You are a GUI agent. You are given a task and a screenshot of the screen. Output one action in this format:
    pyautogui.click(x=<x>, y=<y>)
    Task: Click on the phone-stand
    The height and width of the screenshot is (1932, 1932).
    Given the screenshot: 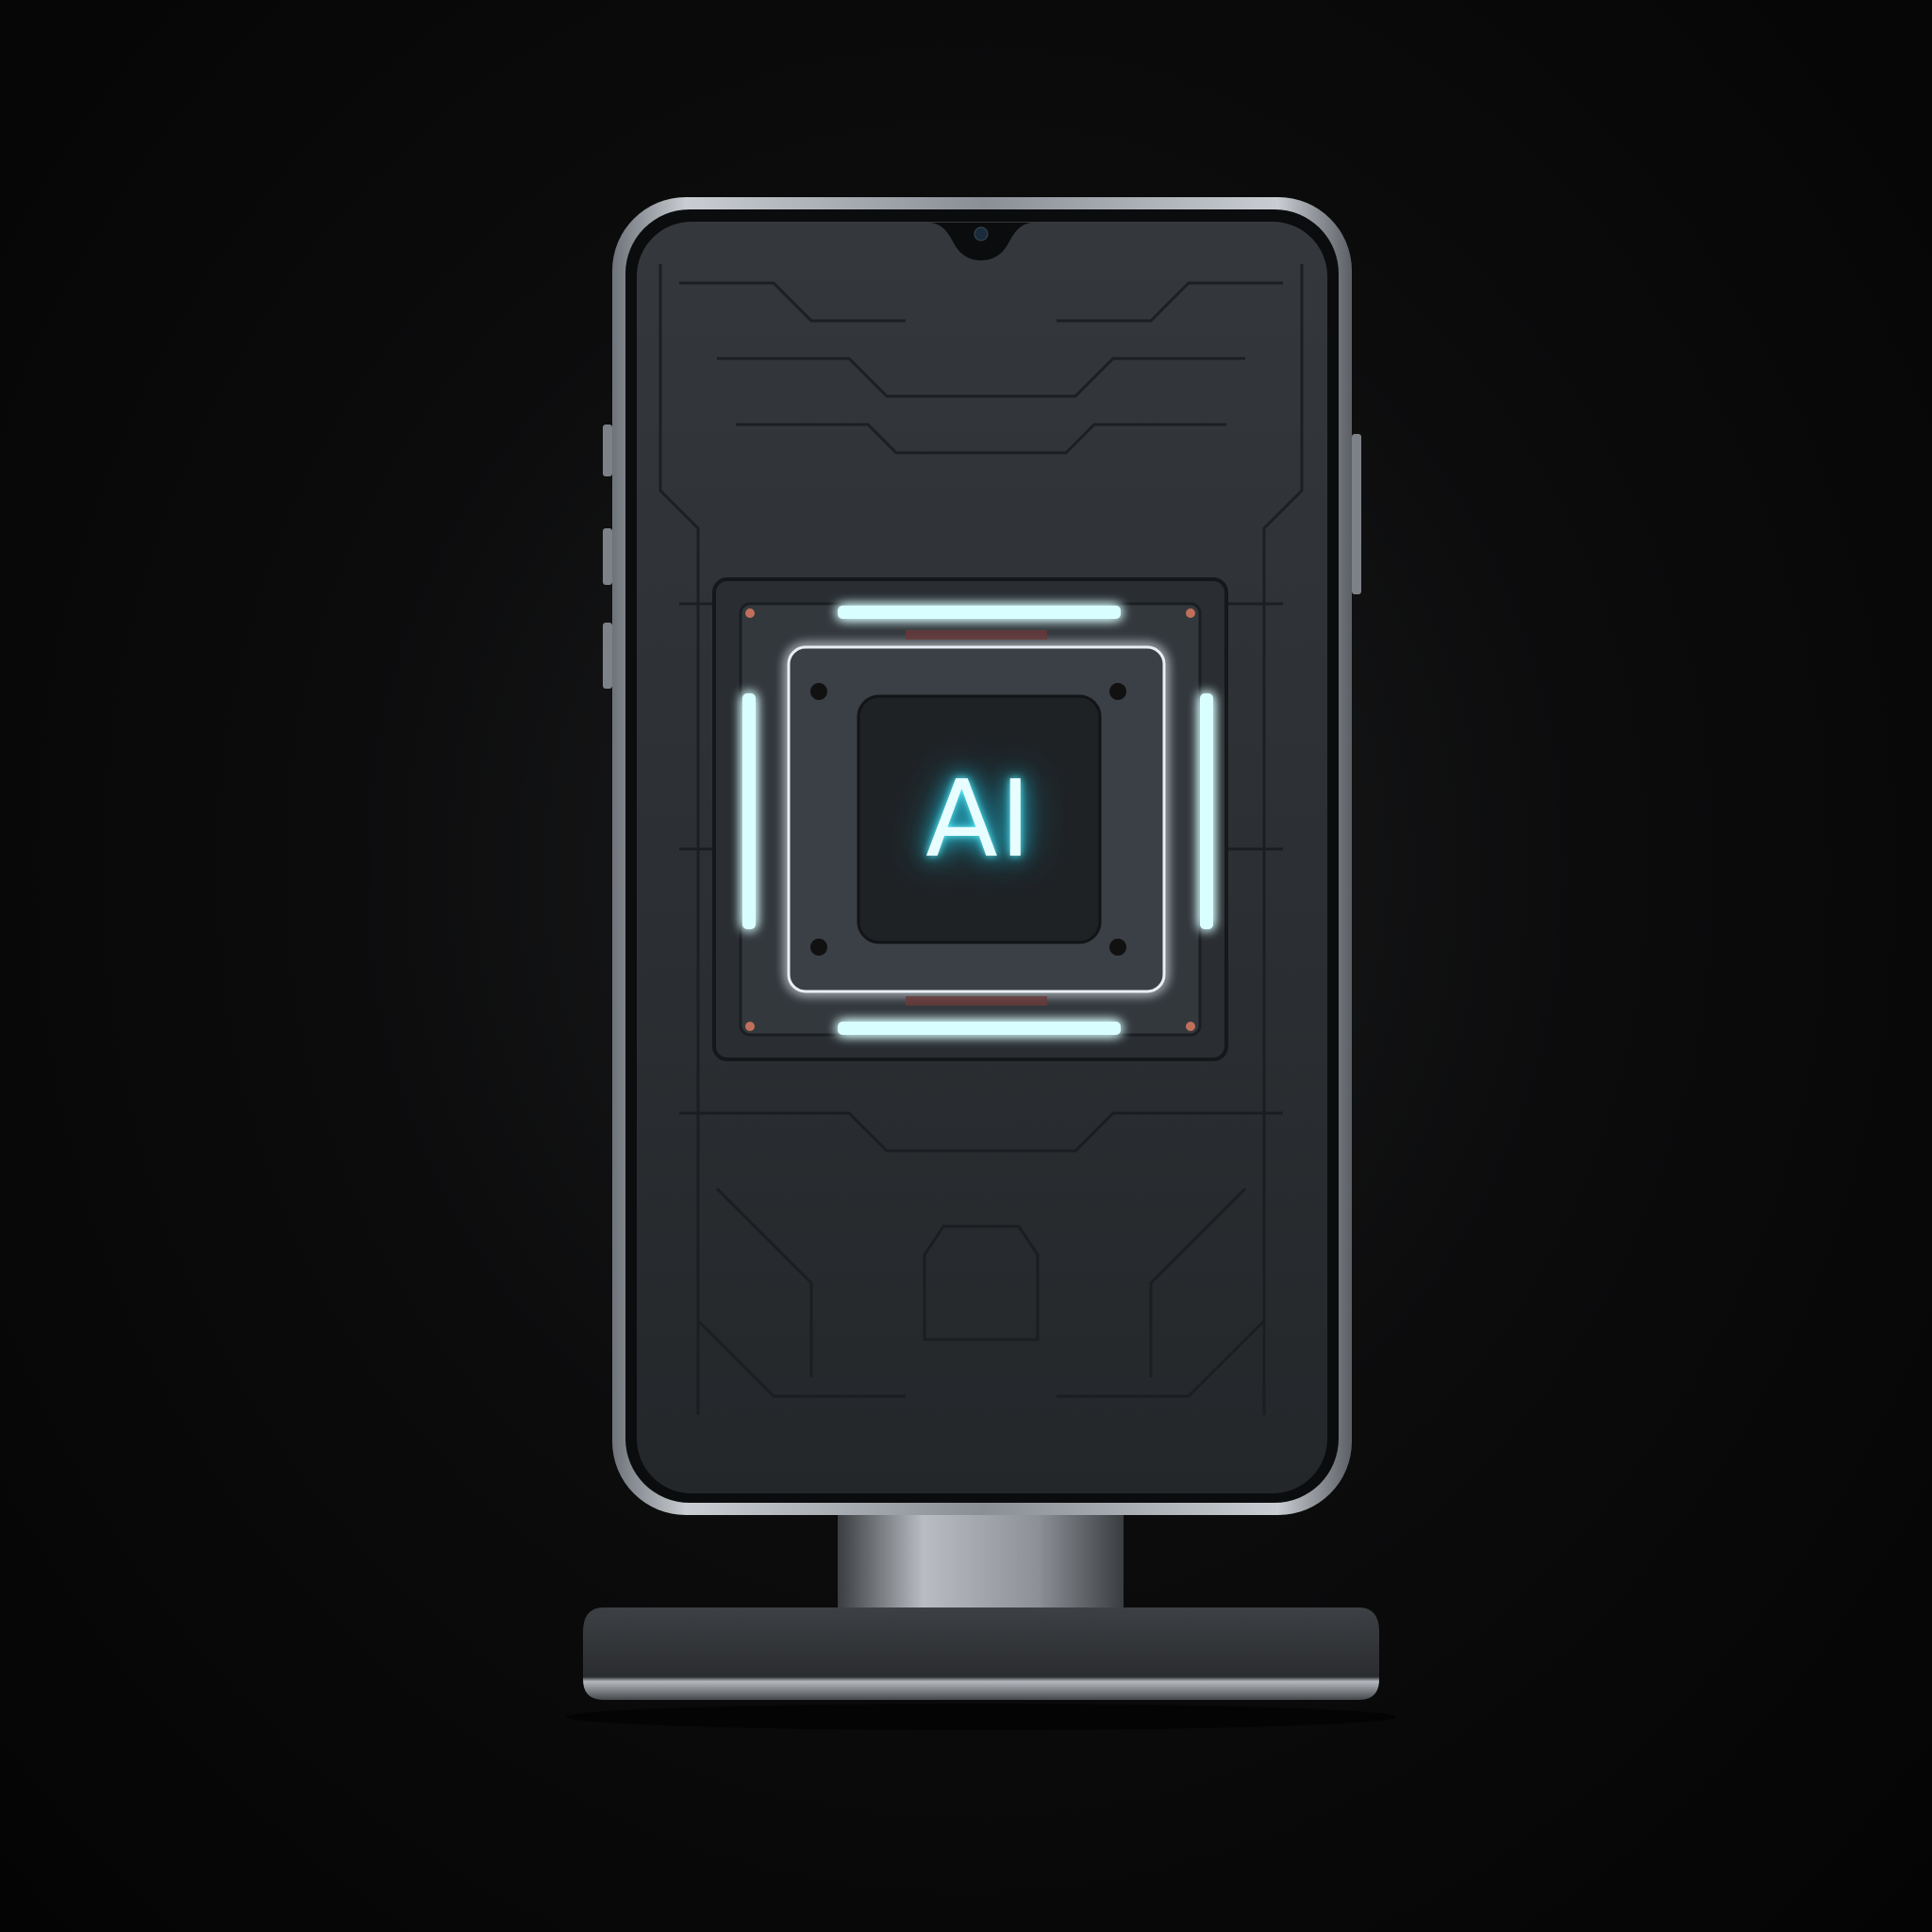 What is the action you would take?
    pyautogui.click(x=981, y=1620)
    